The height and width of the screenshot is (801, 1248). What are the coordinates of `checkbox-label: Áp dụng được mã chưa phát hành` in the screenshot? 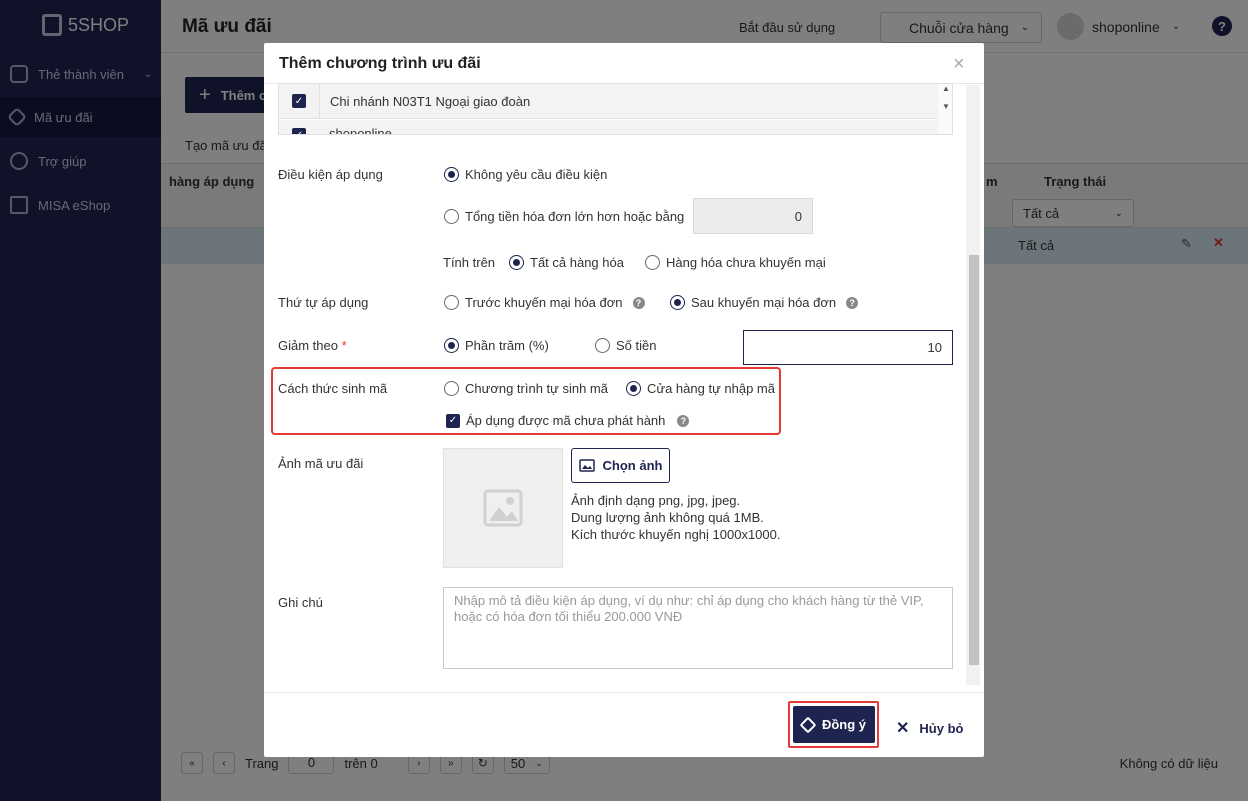 It's located at (566, 420).